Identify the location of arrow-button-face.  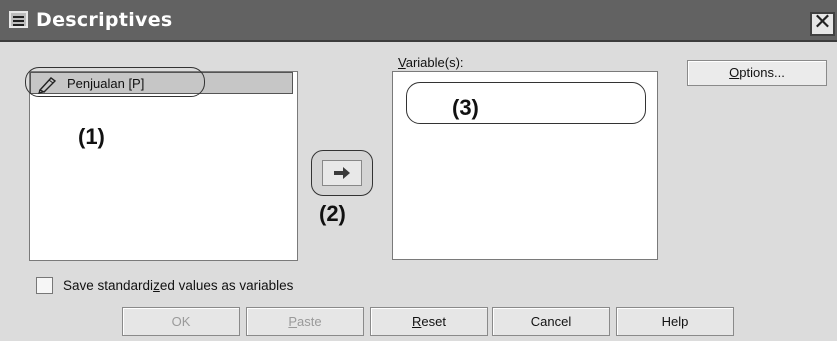
(342, 173).